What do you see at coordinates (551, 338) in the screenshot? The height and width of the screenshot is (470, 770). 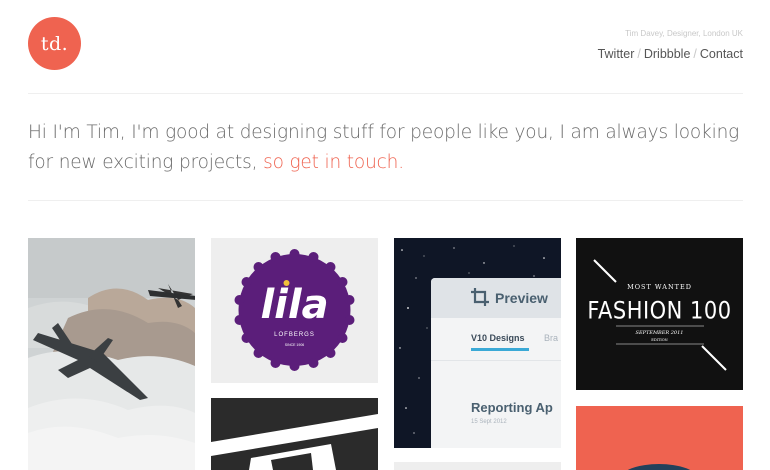 I see `tab-brand: Bra` at bounding box center [551, 338].